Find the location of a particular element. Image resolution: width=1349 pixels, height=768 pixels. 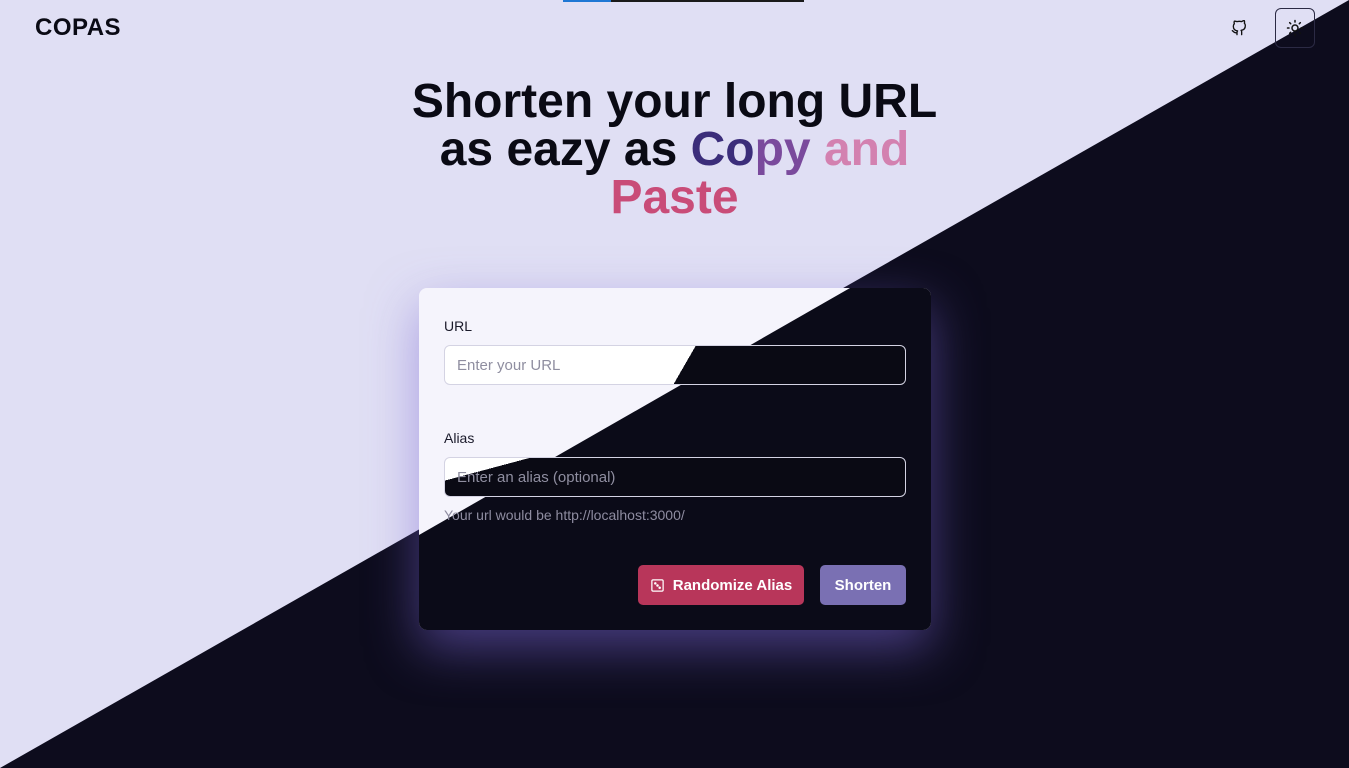

alias-placeholder: Enter an alias (optional) is located at coordinates (536, 477).